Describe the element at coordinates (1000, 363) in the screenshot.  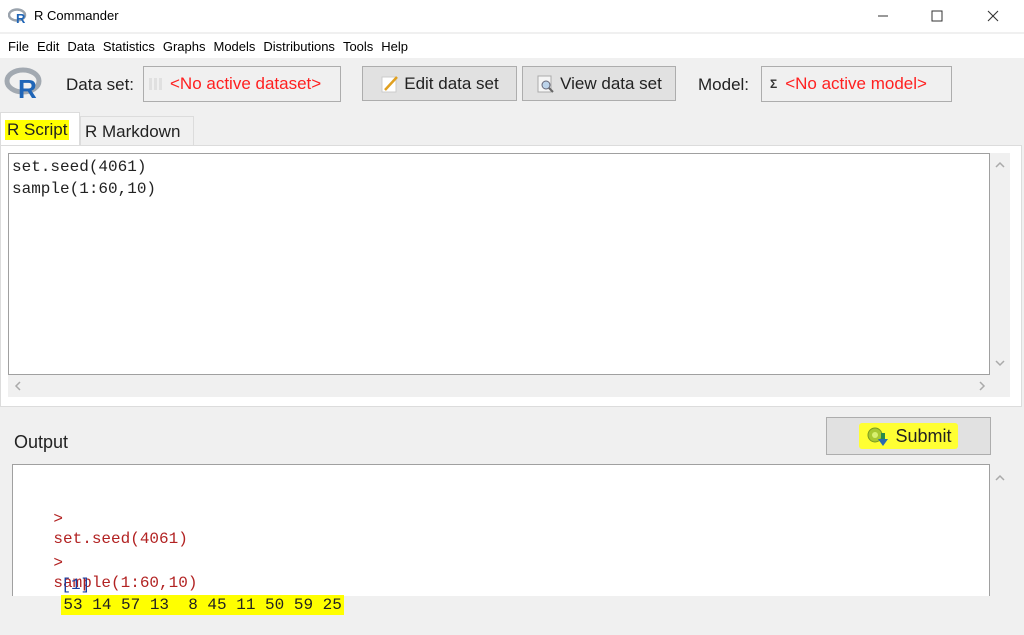
I see `scroll-down-icon` at that location.